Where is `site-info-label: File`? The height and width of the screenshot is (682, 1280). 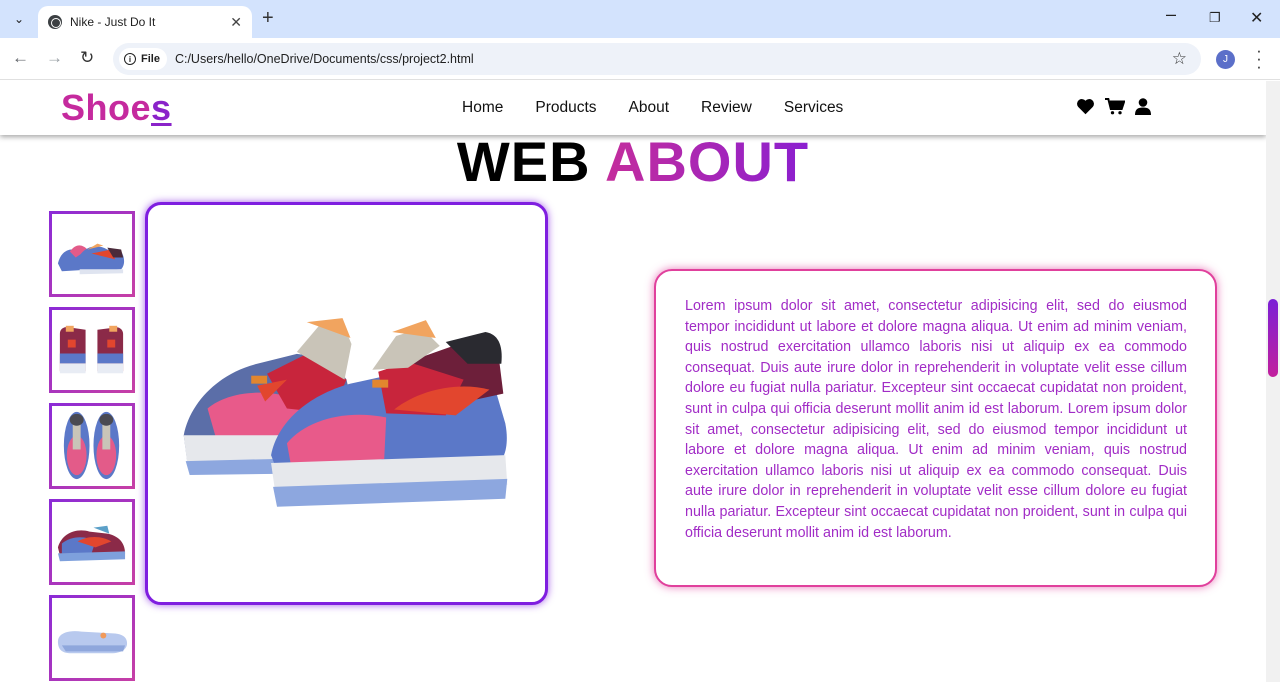
site-info-label: File is located at coordinates (150, 59).